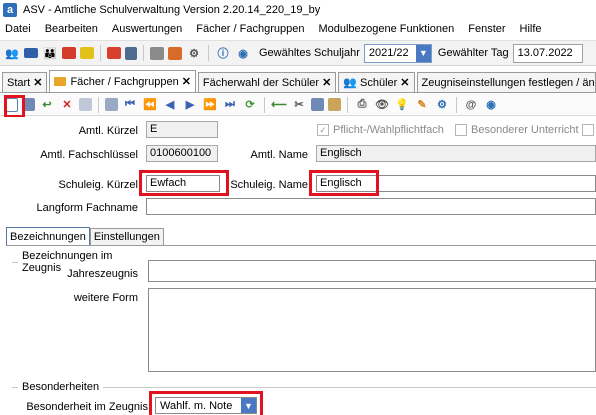 This screenshot has height=415, width=596. Describe the element at coordinates (194, 53) in the screenshot. I see `gear-icon: ⚙` at that location.